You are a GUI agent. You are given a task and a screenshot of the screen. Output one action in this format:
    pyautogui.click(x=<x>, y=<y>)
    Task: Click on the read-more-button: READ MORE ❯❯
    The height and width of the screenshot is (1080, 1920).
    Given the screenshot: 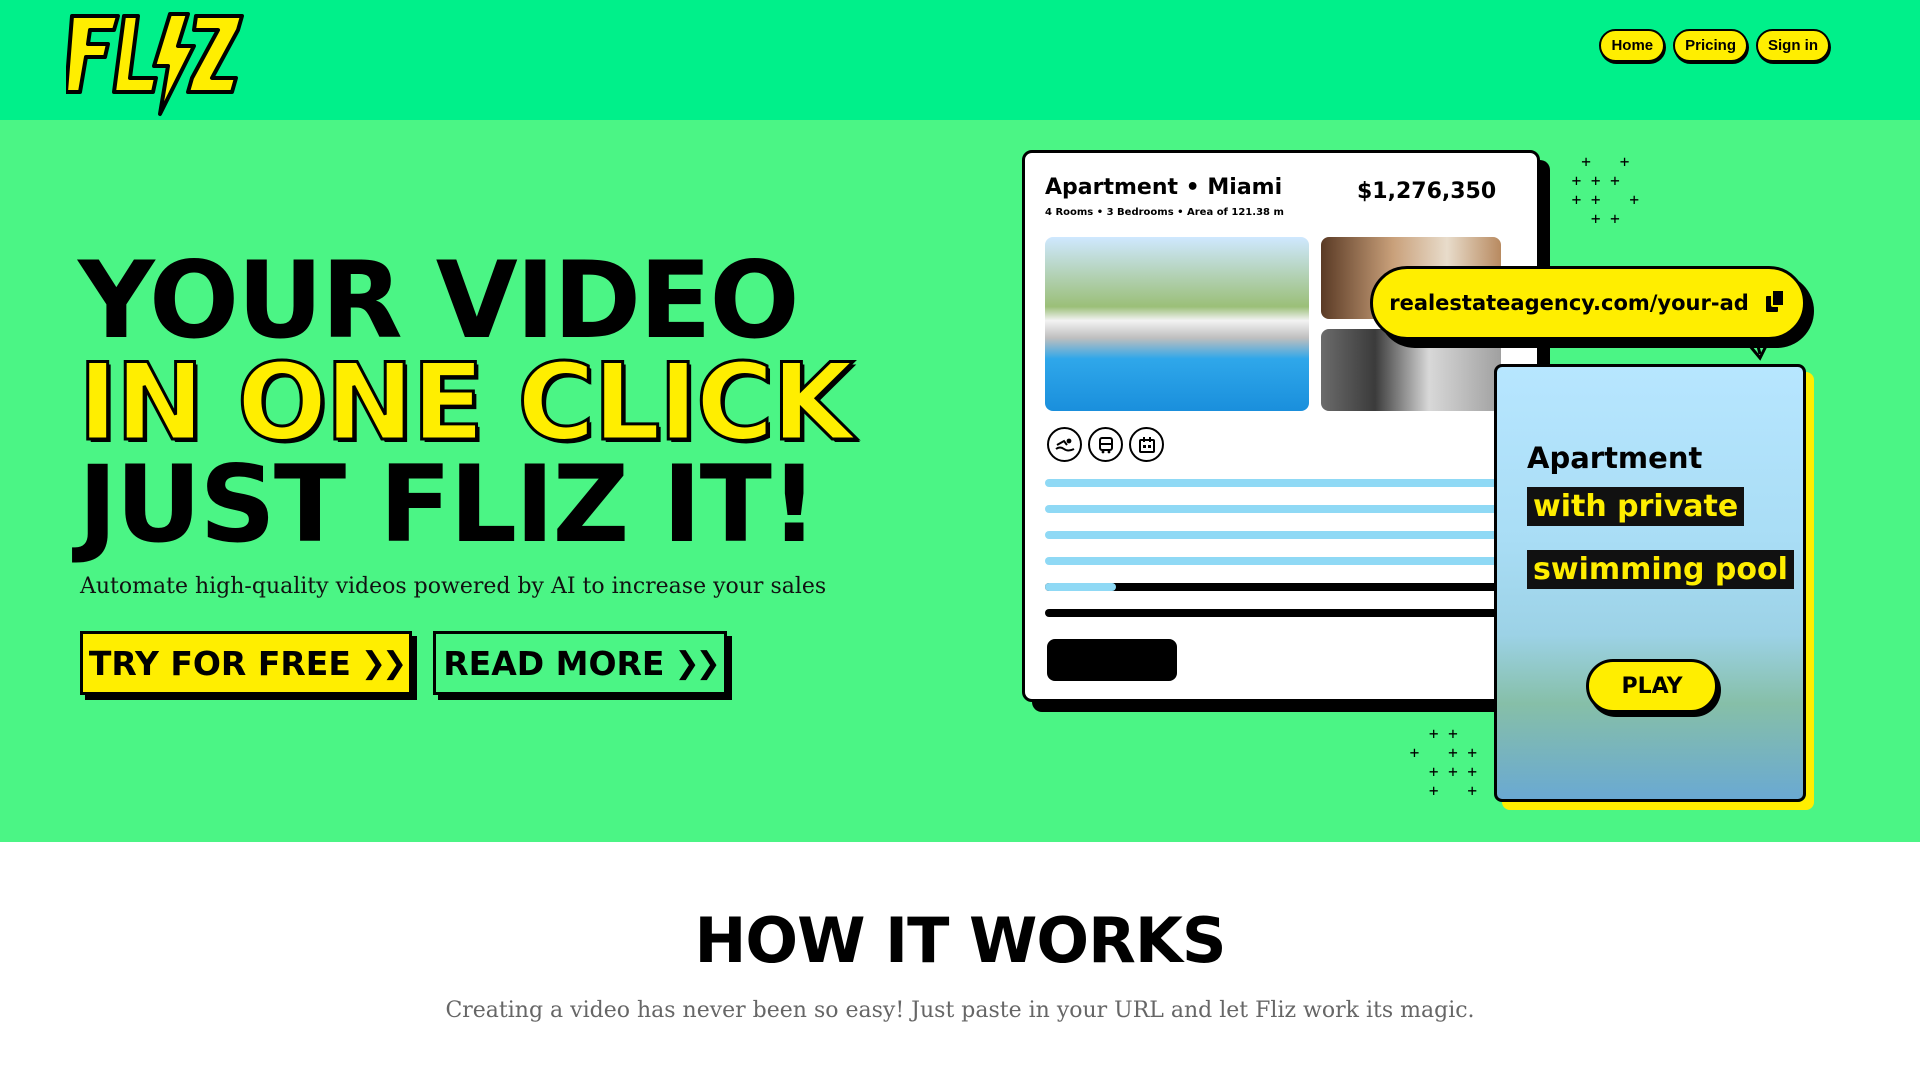 What is the action you would take?
    pyautogui.click(x=580, y=663)
    